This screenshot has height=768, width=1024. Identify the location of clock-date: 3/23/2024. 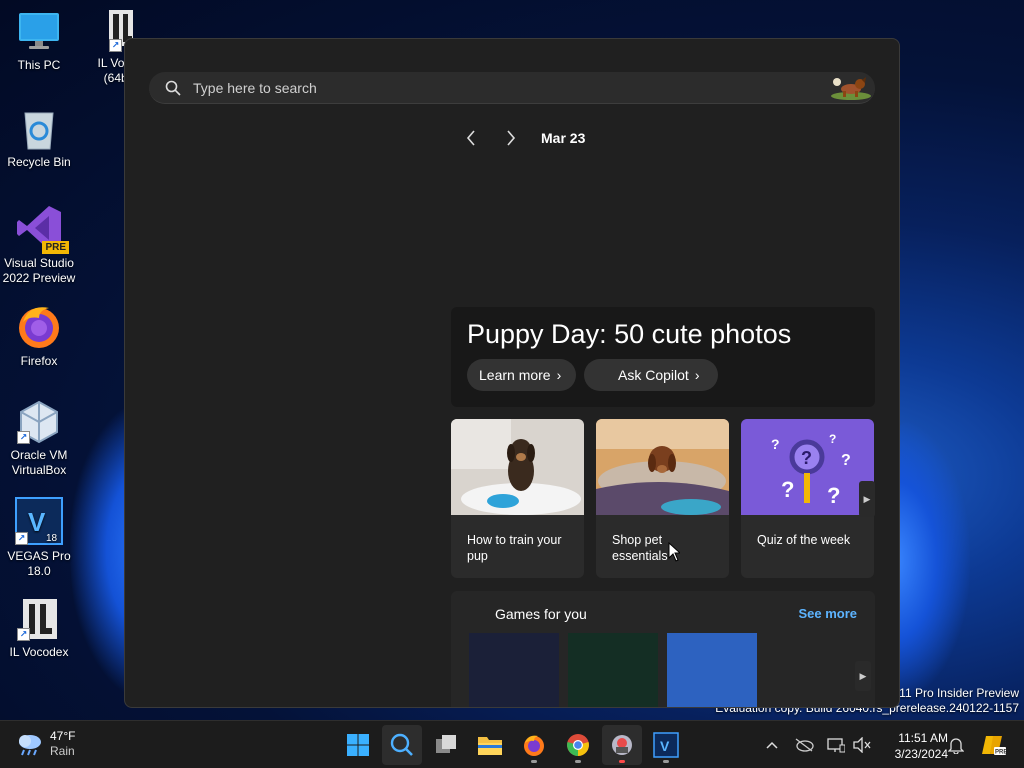
(921, 754).